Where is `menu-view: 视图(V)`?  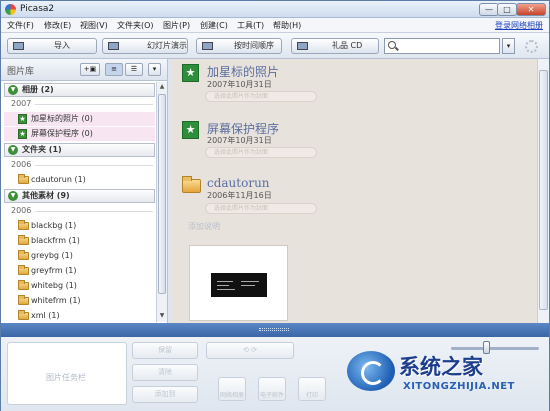
menu-view: 视图(V) is located at coordinates (94, 25).